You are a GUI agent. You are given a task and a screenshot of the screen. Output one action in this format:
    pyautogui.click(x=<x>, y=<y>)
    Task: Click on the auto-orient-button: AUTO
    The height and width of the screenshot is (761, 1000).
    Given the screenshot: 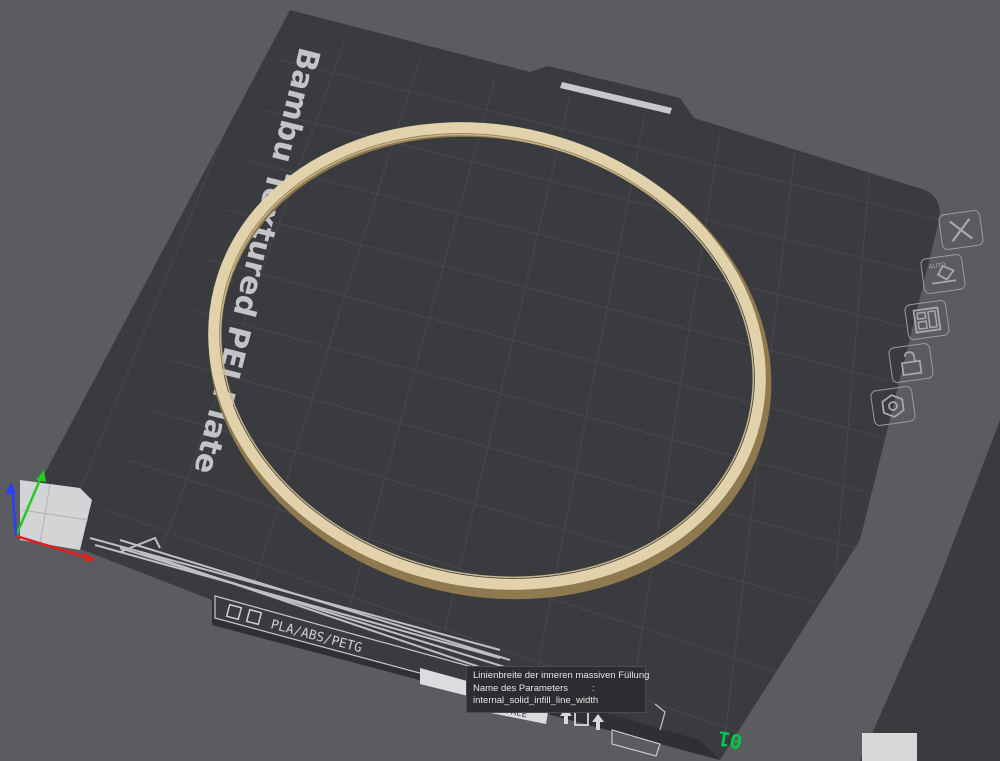 What is the action you would take?
    pyautogui.click(x=943, y=274)
    